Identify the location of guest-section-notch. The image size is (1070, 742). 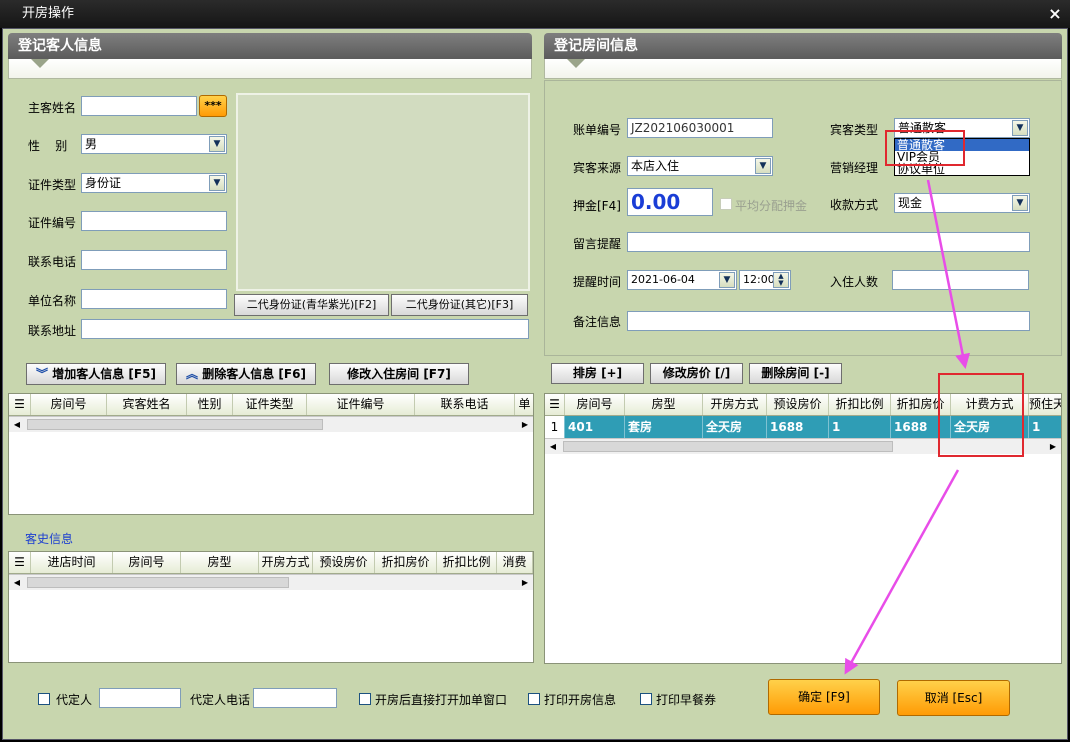
(270, 69).